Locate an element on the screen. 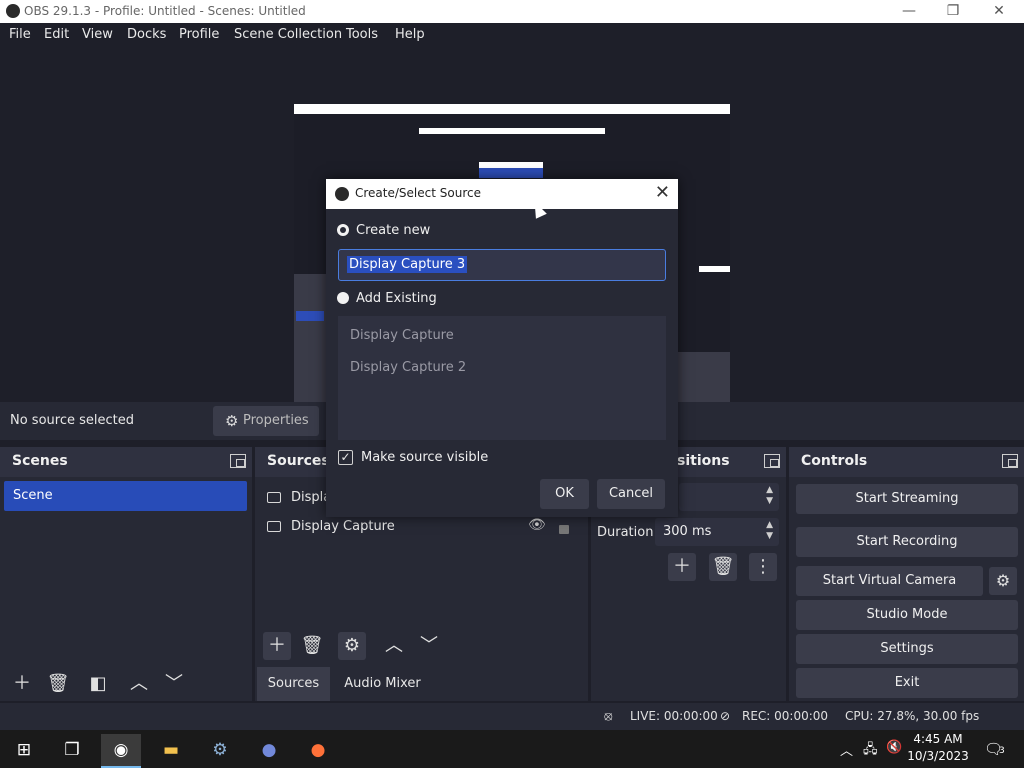  rec-icon: ⊘ is located at coordinates (725, 716).